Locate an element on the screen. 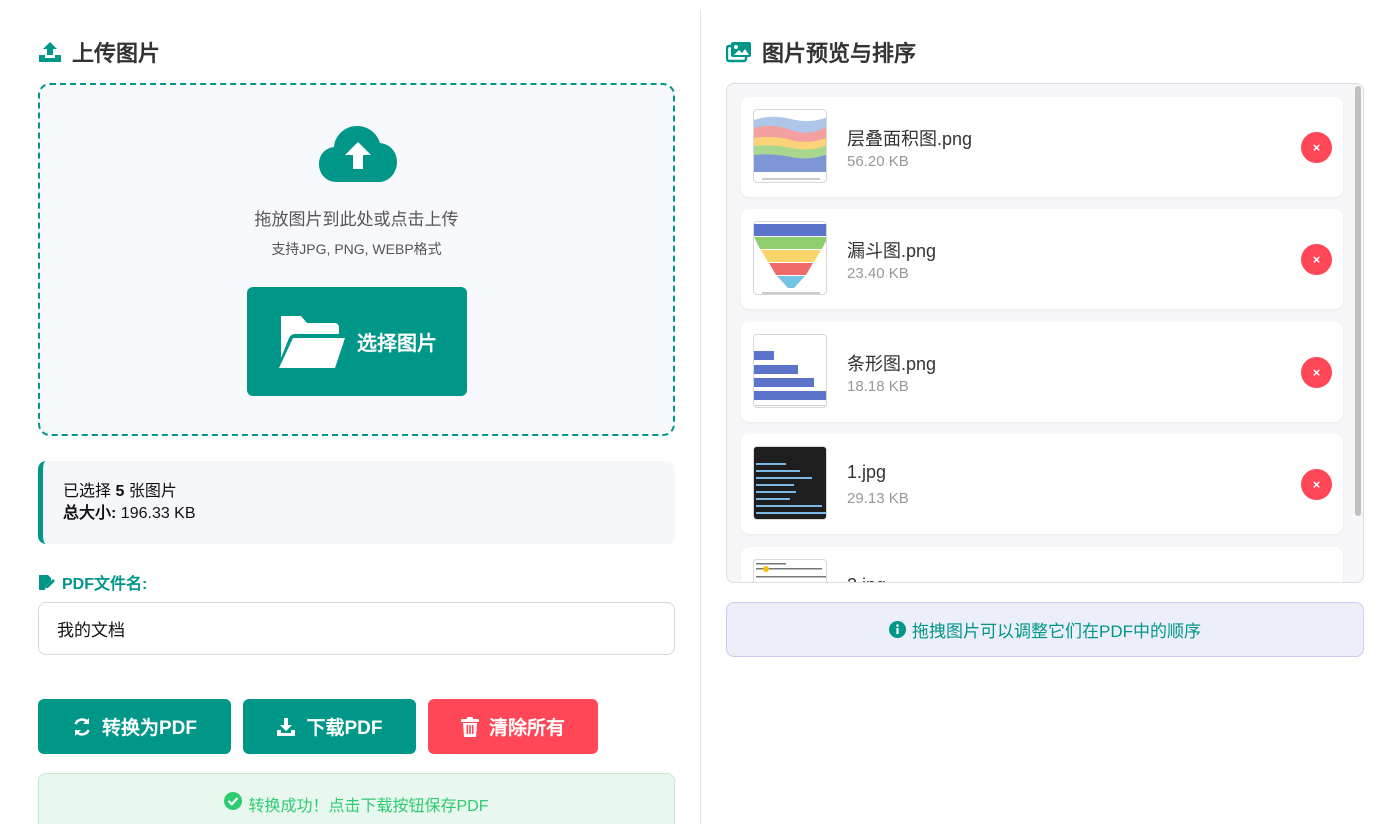 The width and height of the screenshot is (1385, 824). image-name: 层叠面积图.png is located at coordinates (910, 139).